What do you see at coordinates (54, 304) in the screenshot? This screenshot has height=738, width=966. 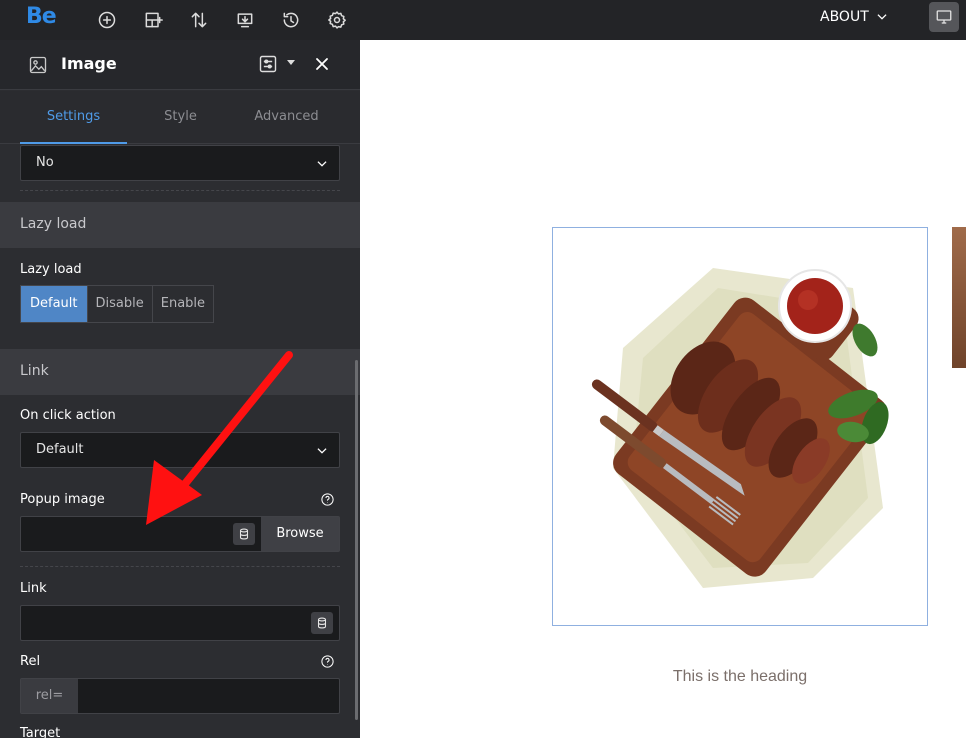 I see `lazy-option-default: Default` at bounding box center [54, 304].